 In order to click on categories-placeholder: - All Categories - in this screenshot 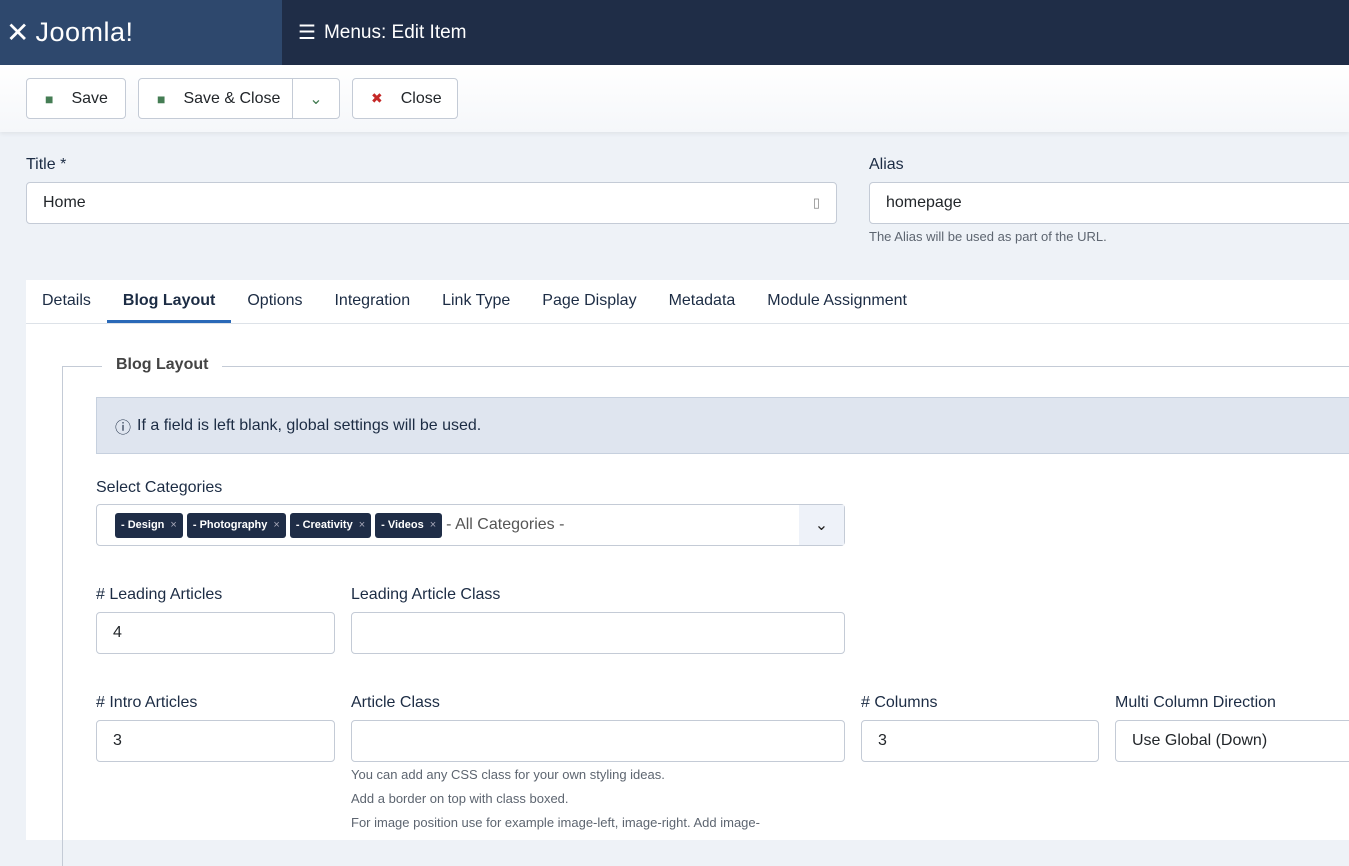, I will do `click(505, 524)`.